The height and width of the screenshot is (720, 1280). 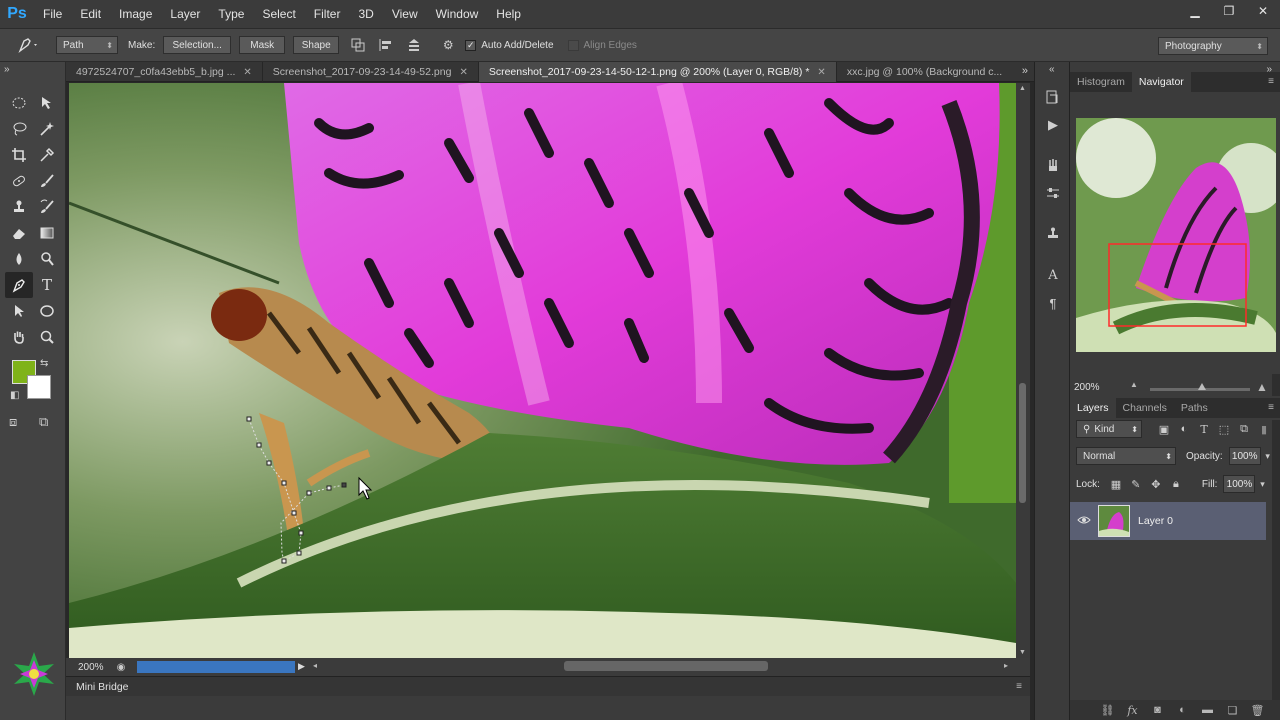 I want to click on navigator-zoom-value: 200%, so click(x=1087, y=387).